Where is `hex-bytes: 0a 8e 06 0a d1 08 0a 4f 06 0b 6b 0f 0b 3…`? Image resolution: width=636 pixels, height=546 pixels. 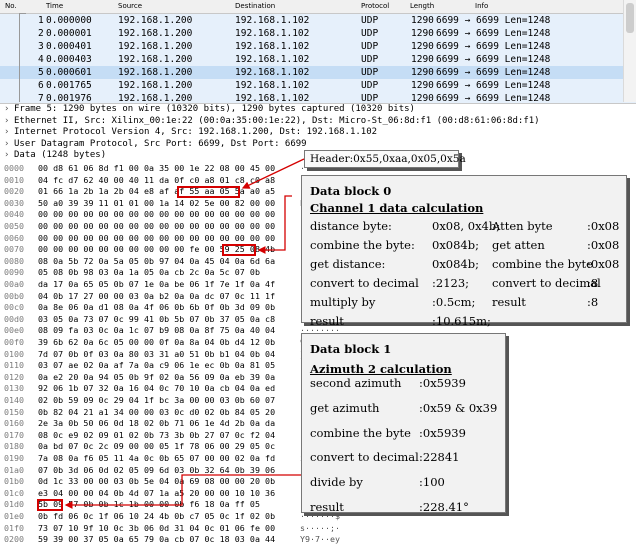 hex-bytes: 0a 8e 06 0a d1 08 0a 4f 06 0b 6b 0f 0b 3… is located at coordinates (157, 307).